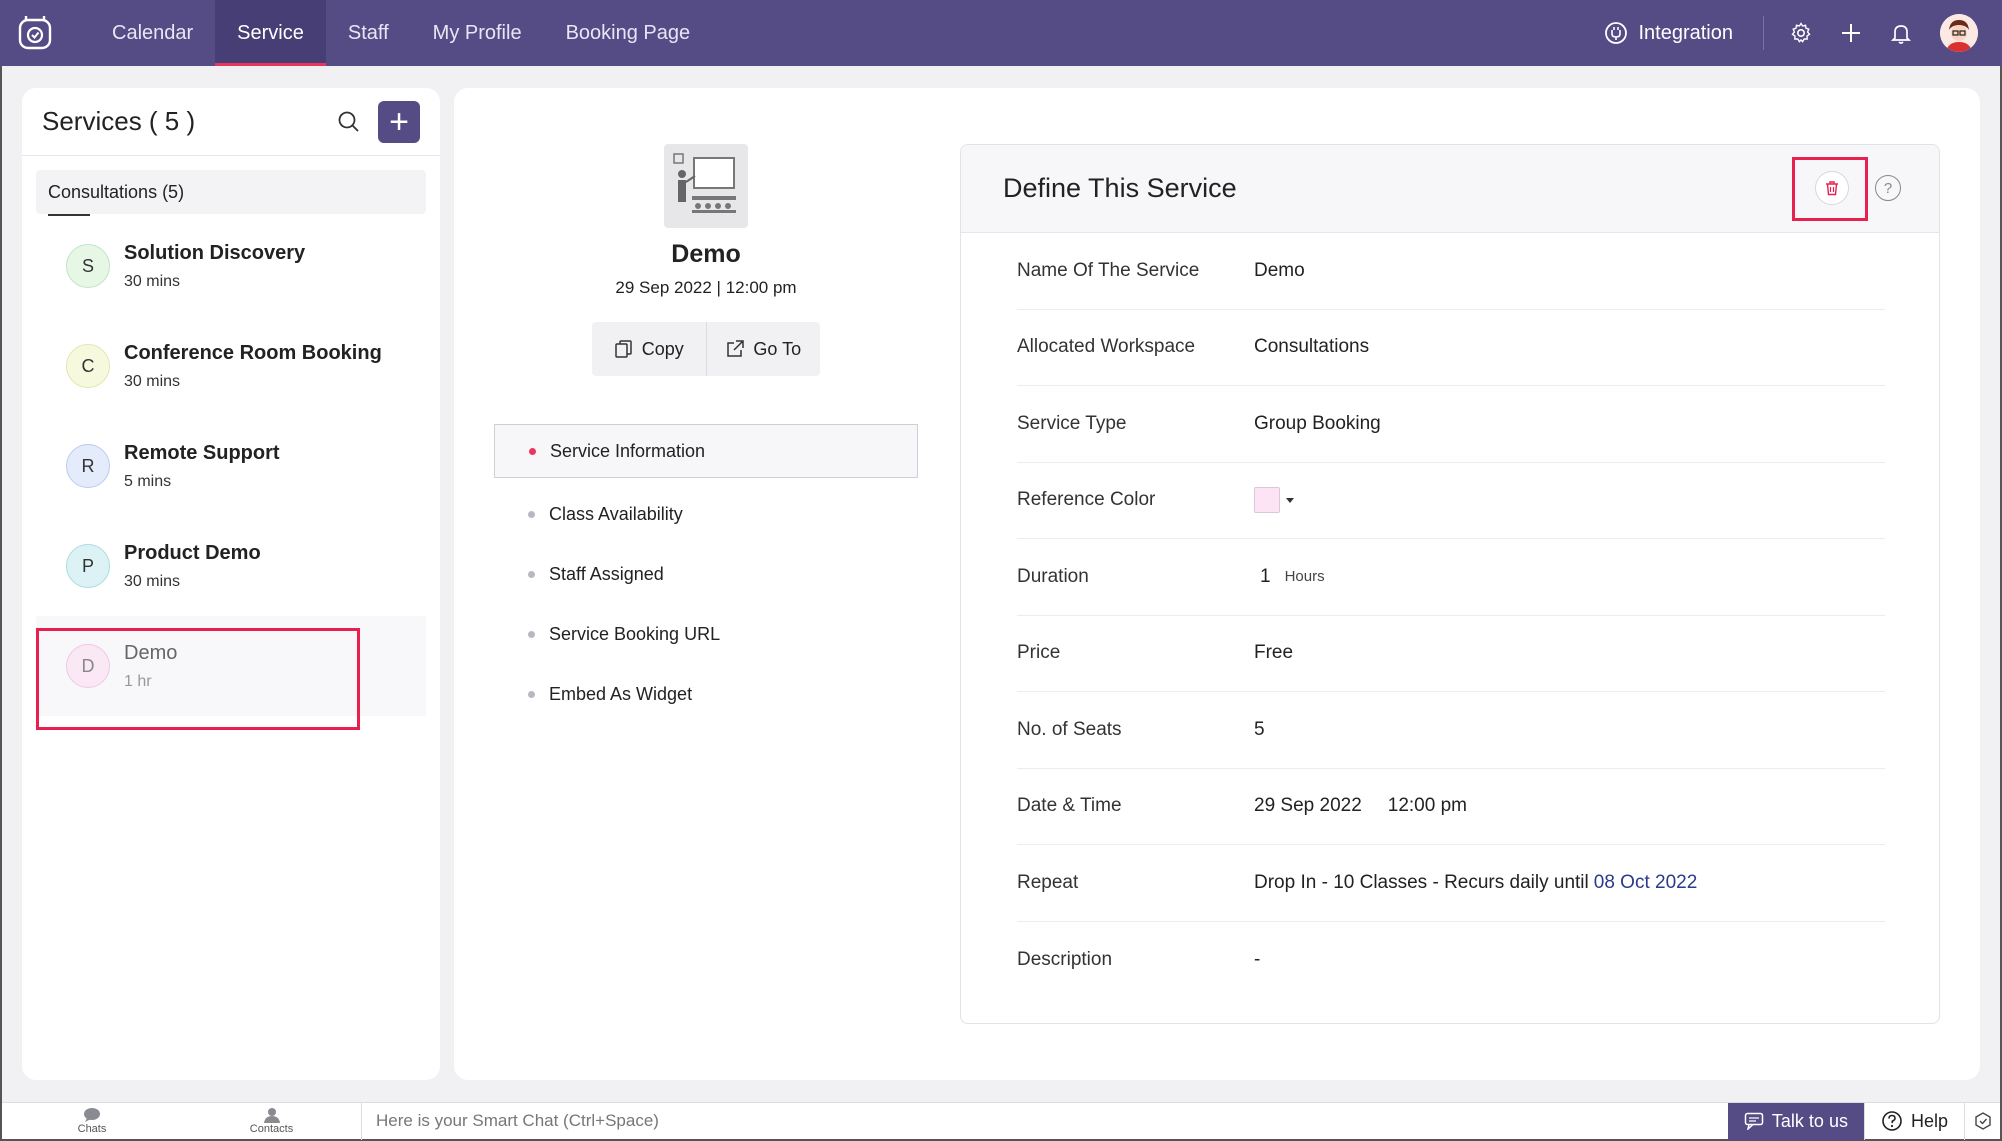 This screenshot has height=1141, width=2002. What do you see at coordinates (763, 349) in the screenshot?
I see `goto-button: Go To` at bounding box center [763, 349].